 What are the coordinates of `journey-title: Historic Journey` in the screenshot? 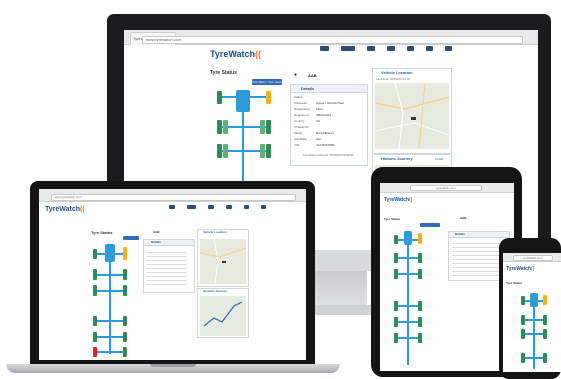 It's located at (215, 291).